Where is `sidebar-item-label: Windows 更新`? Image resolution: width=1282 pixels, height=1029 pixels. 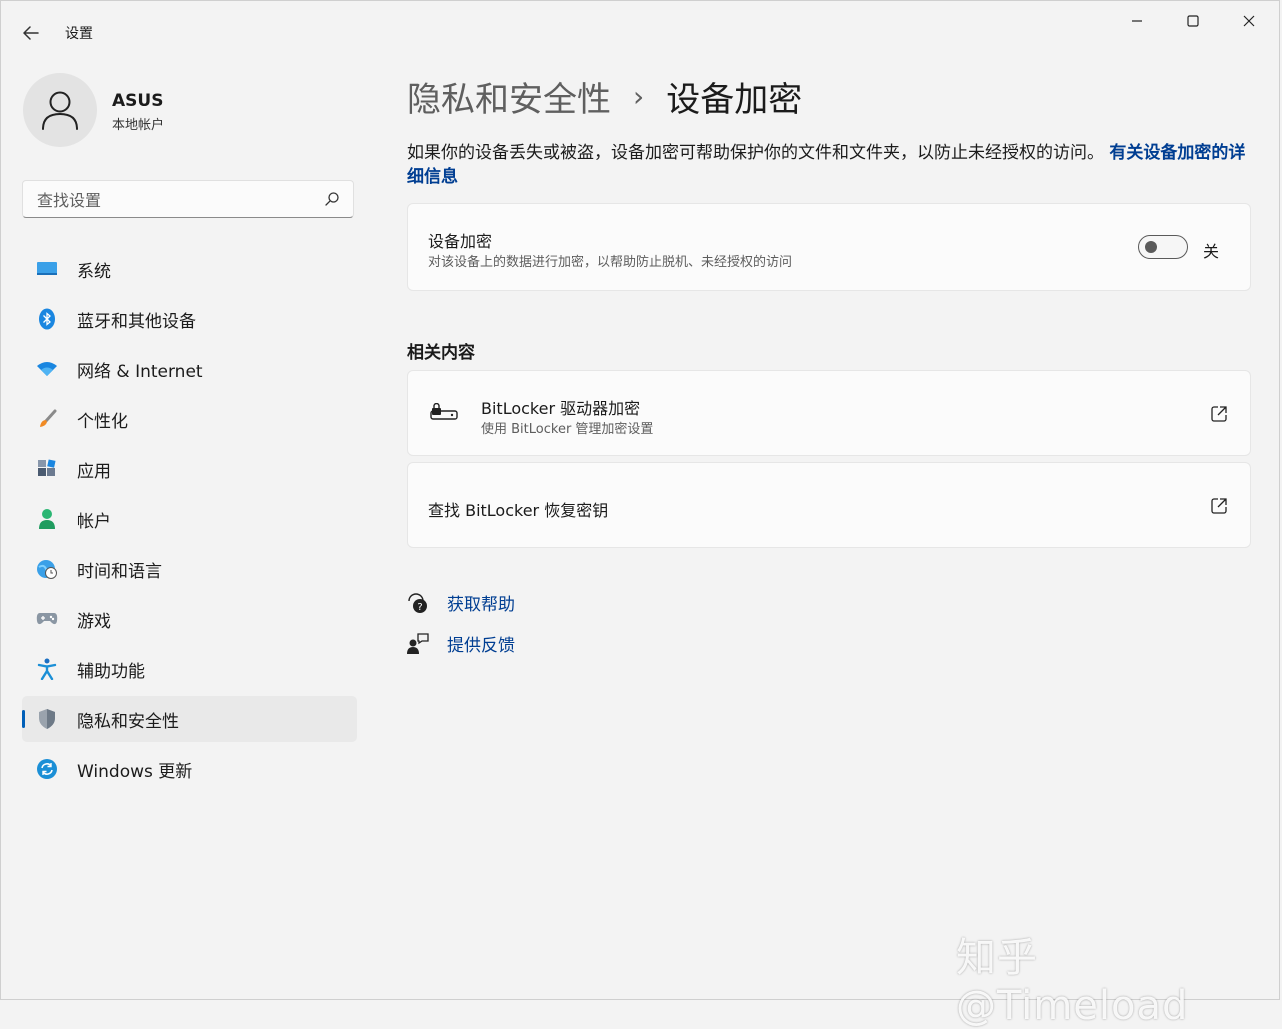 sidebar-item-label: Windows 更新 is located at coordinates (135, 771).